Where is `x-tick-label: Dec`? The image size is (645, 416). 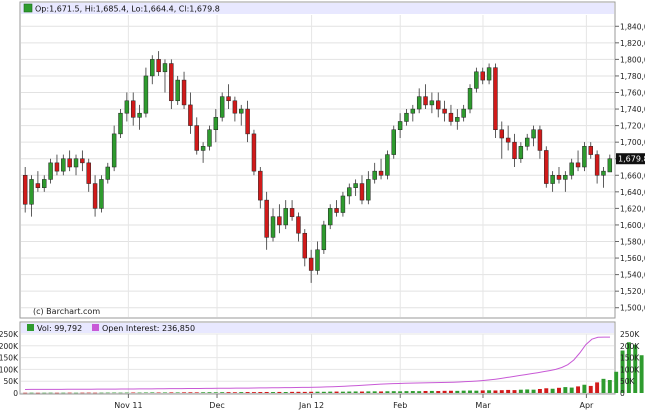 x-tick-label: Dec is located at coordinates (216, 405).